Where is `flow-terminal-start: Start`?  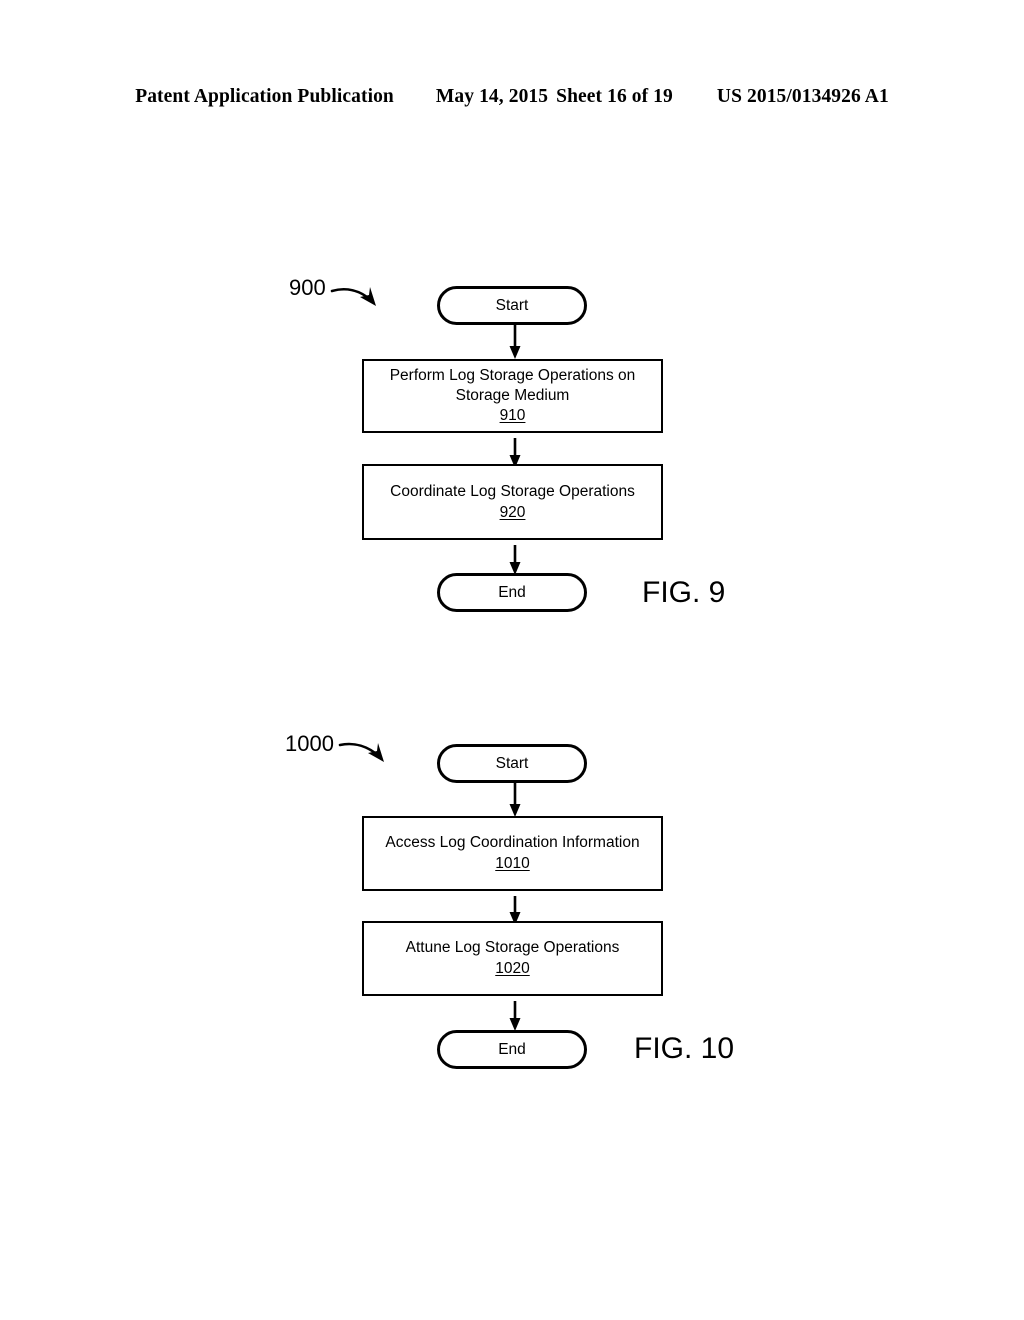
flow-terminal-start: Start is located at coordinates (513, 306).